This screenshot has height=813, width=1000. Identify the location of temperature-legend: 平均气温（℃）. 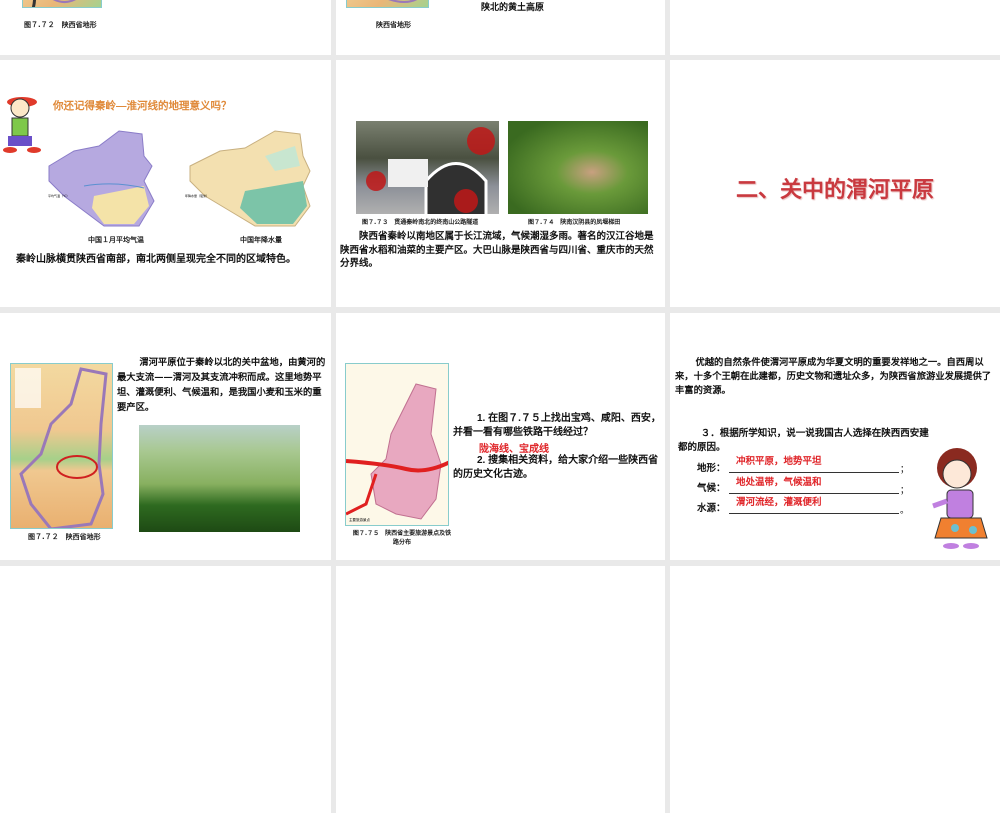
(59, 196).